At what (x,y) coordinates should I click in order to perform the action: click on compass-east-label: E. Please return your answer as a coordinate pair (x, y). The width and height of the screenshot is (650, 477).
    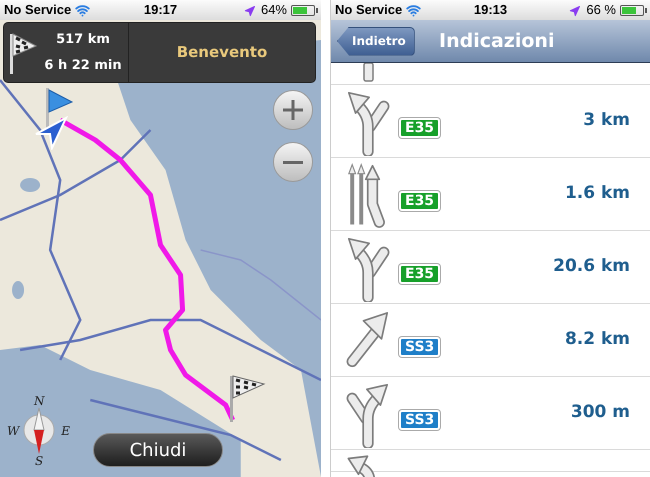
    Looking at the image, I should click on (65, 431).